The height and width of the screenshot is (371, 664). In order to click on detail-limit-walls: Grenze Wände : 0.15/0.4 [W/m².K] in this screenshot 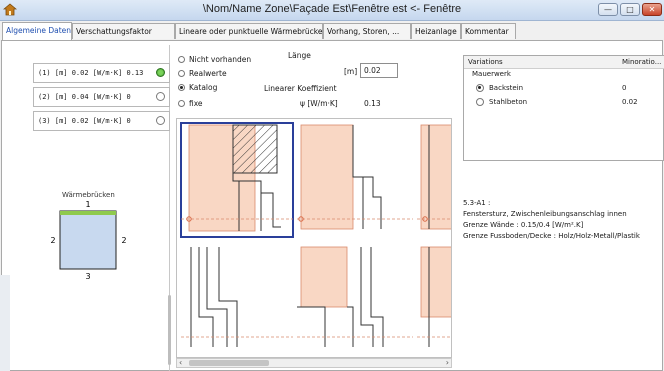, I will do `click(523, 225)`.